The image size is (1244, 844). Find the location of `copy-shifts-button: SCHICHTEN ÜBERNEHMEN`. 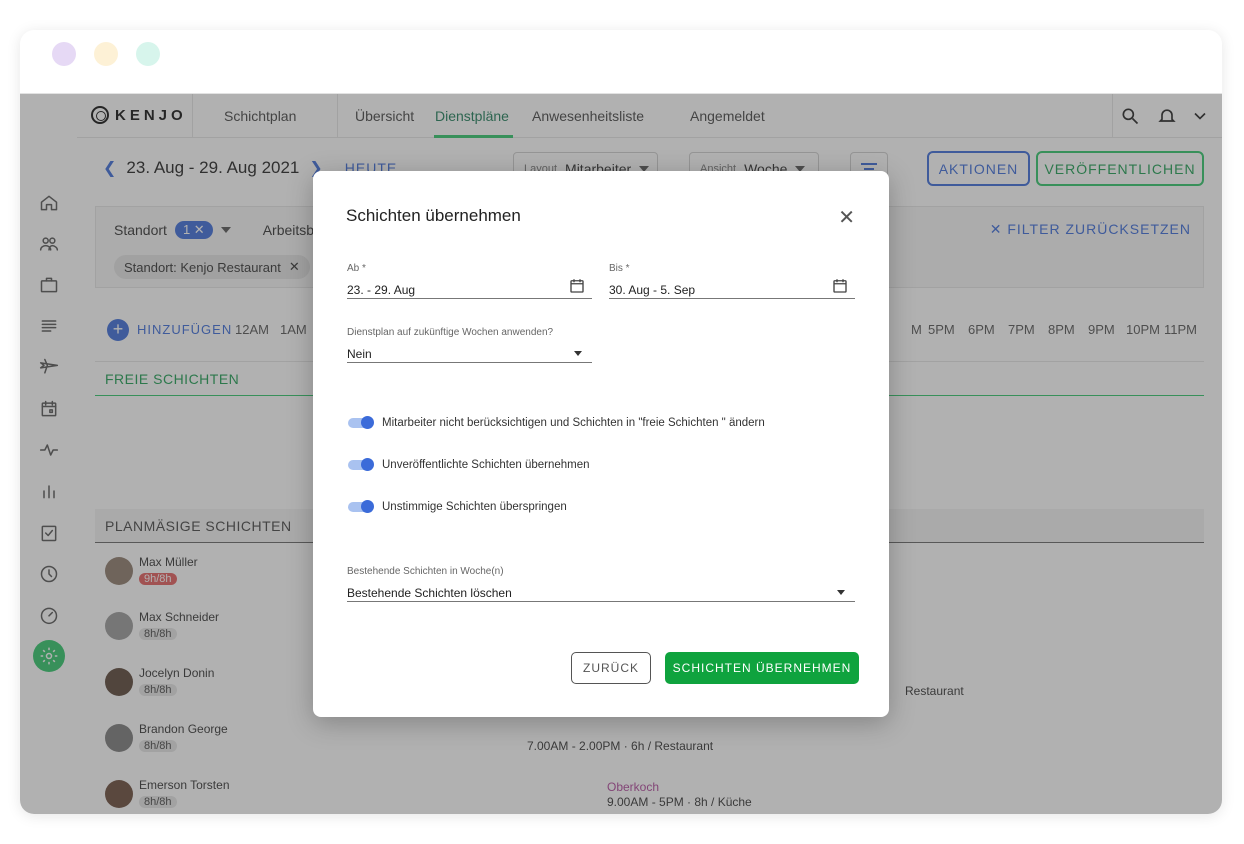

copy-shifts-button: SCHICHTEN ÜBERNEHMEN is located at coordinates (762, 668).